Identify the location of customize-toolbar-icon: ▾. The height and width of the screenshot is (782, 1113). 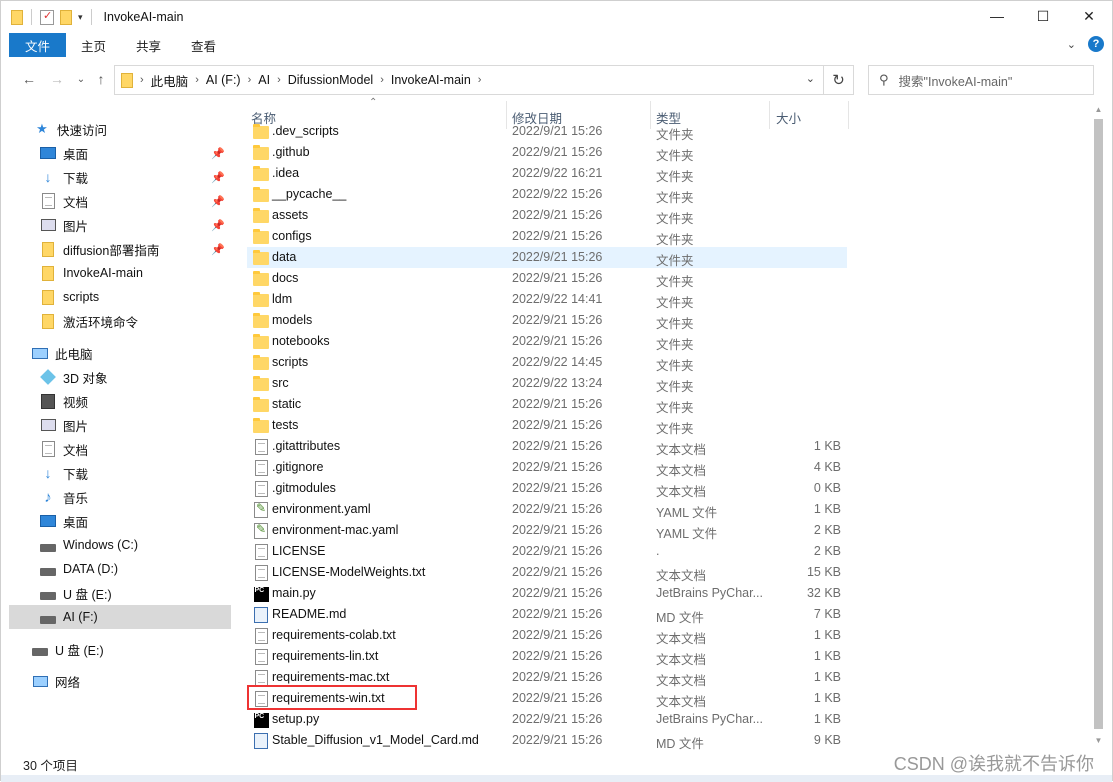
(80, 17).